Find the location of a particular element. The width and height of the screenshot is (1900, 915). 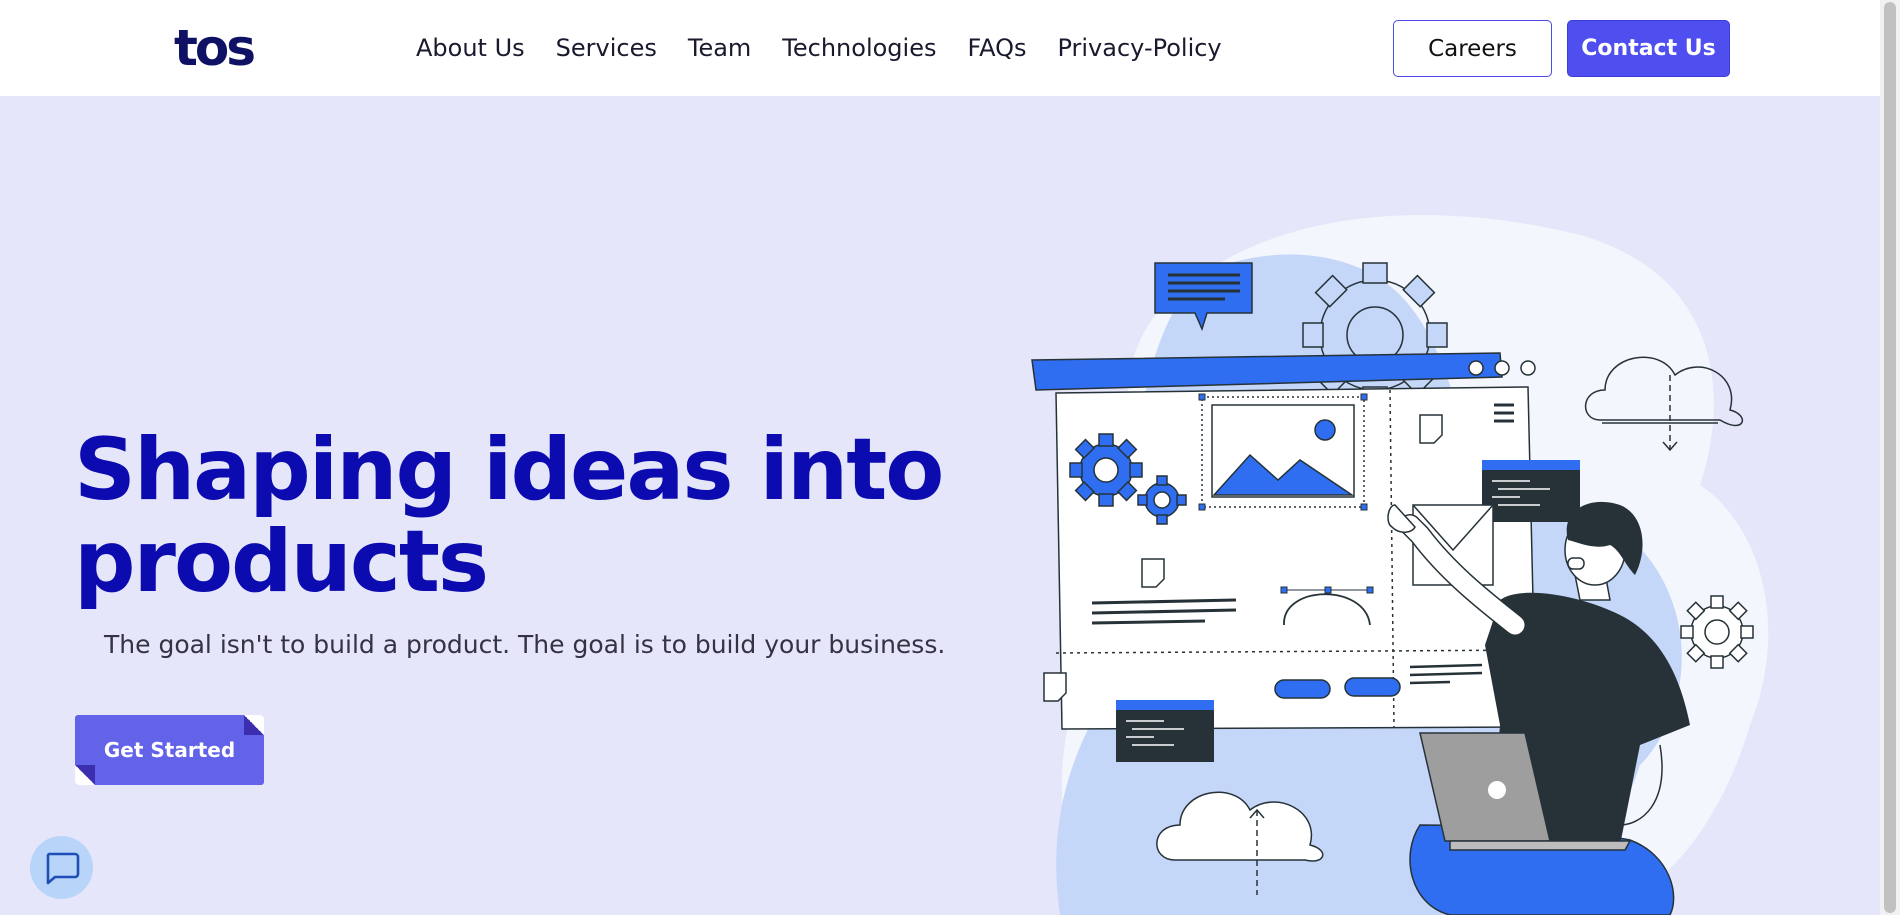

contact-us-button: Contact Us is located at coordinates (1648, 48).